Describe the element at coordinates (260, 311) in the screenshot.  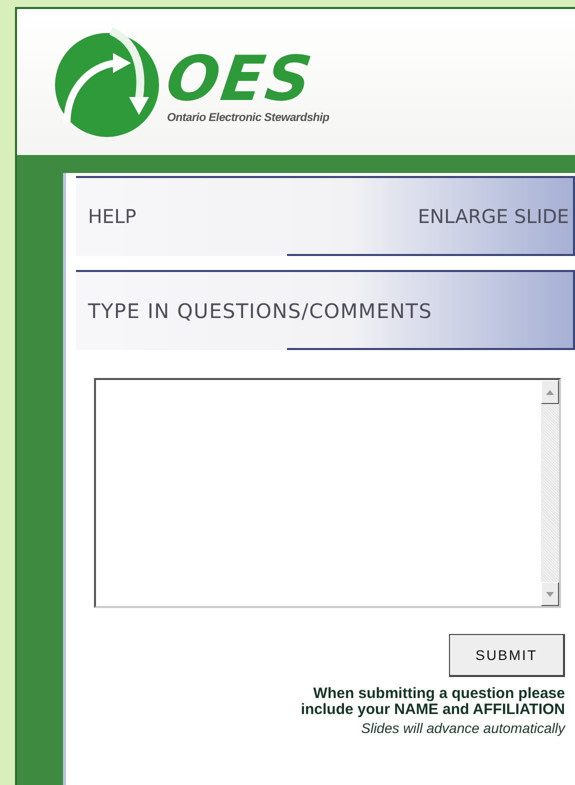
I see `section-title: TYPE IN QUESTIONS/COMMENTS` at that location.